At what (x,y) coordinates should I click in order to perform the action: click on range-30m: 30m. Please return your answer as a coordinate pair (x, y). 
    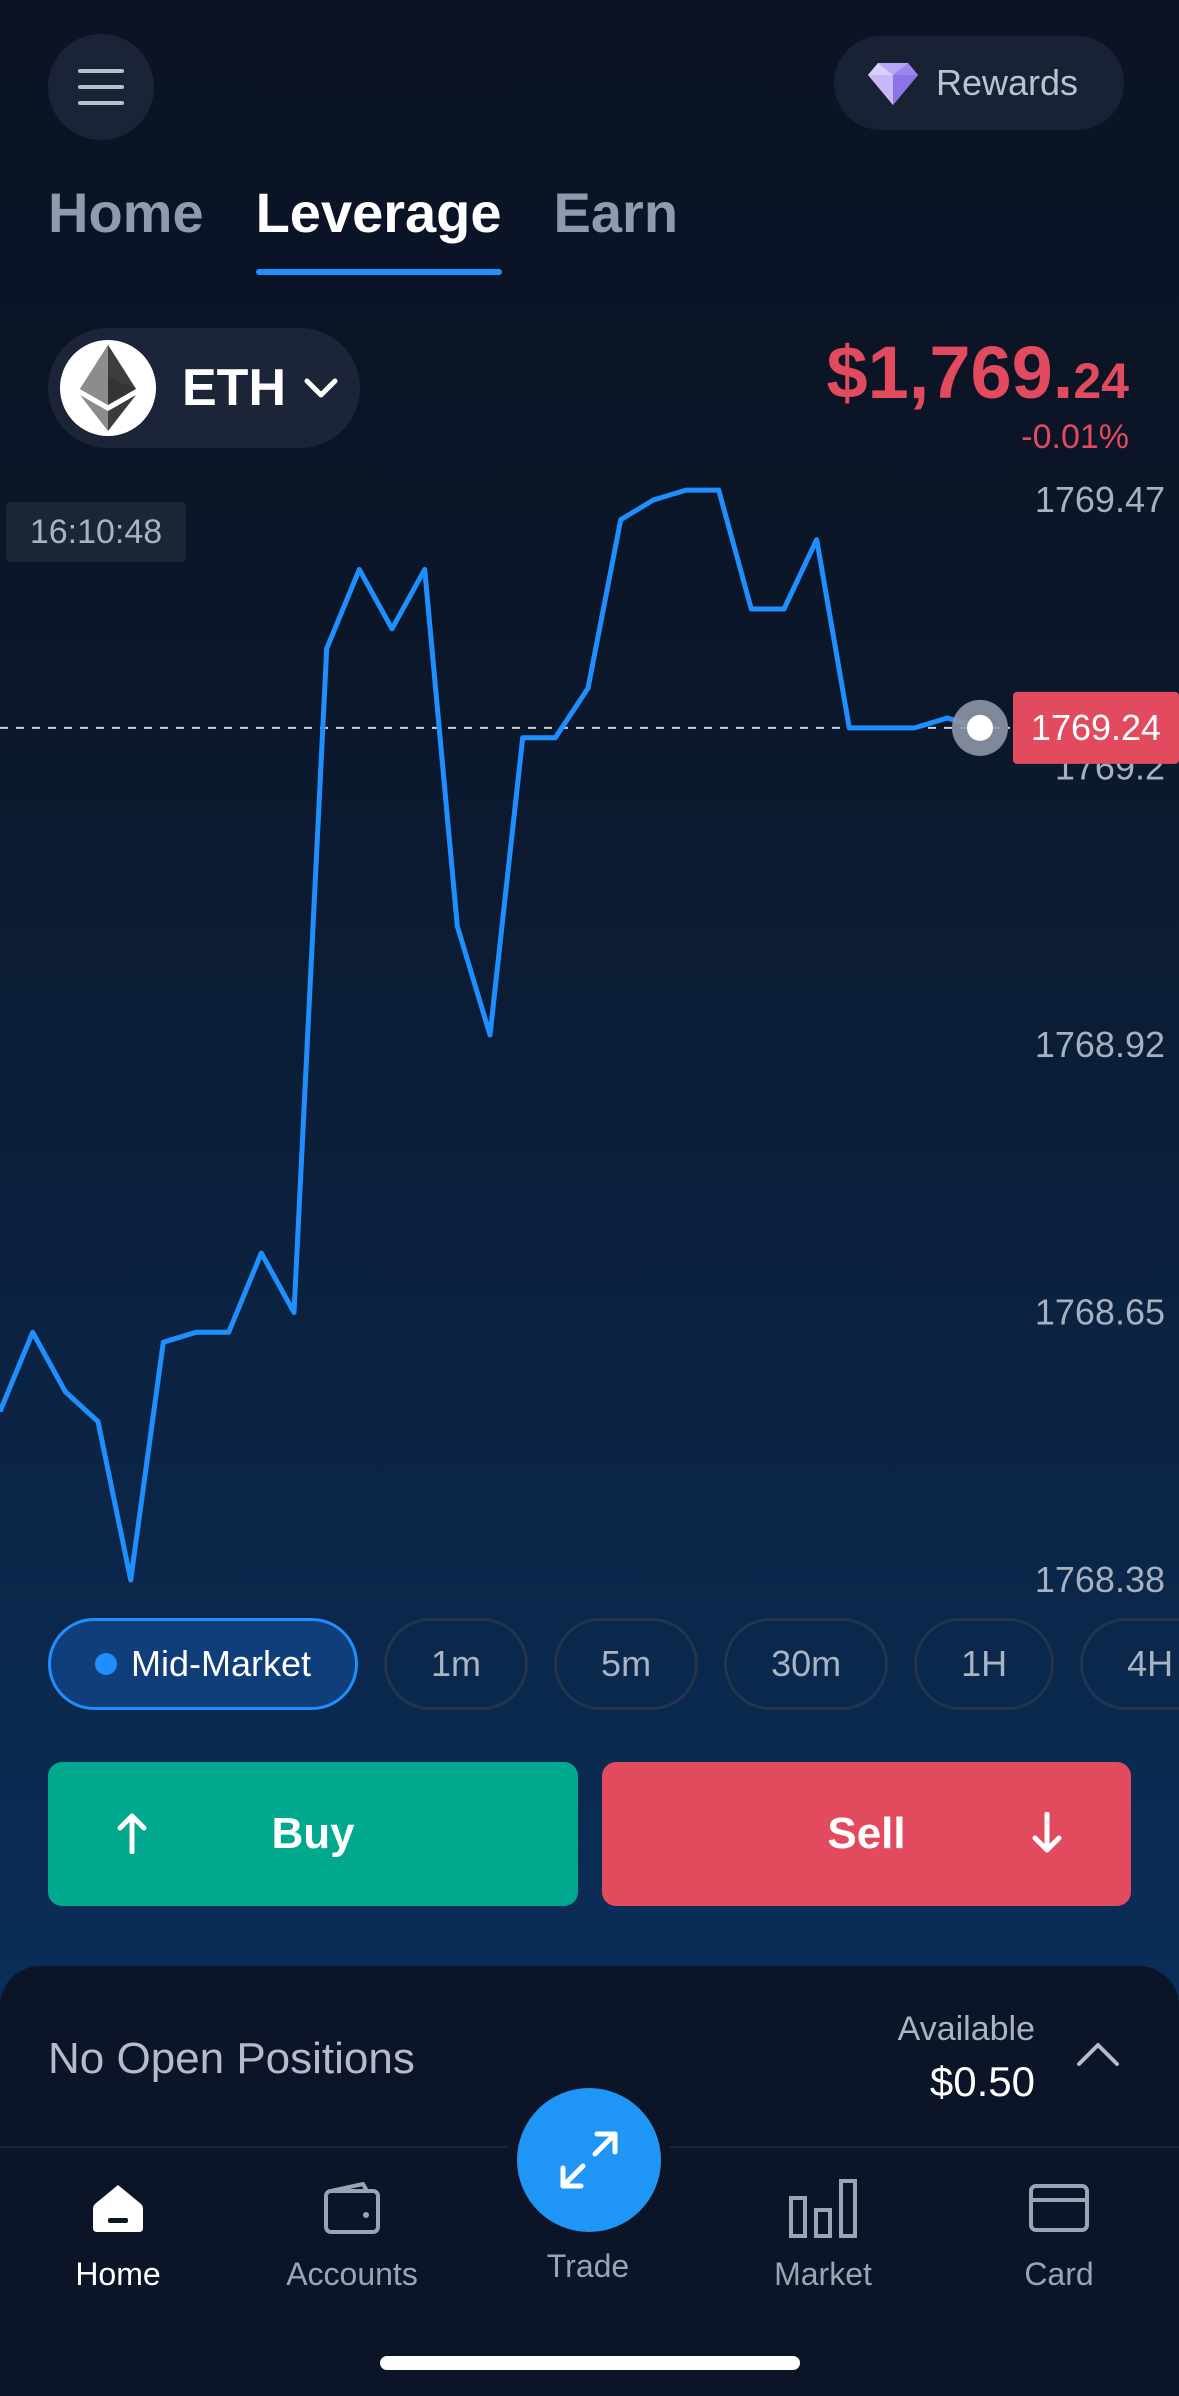
    Looking at the image, I should click on (806, 1664).